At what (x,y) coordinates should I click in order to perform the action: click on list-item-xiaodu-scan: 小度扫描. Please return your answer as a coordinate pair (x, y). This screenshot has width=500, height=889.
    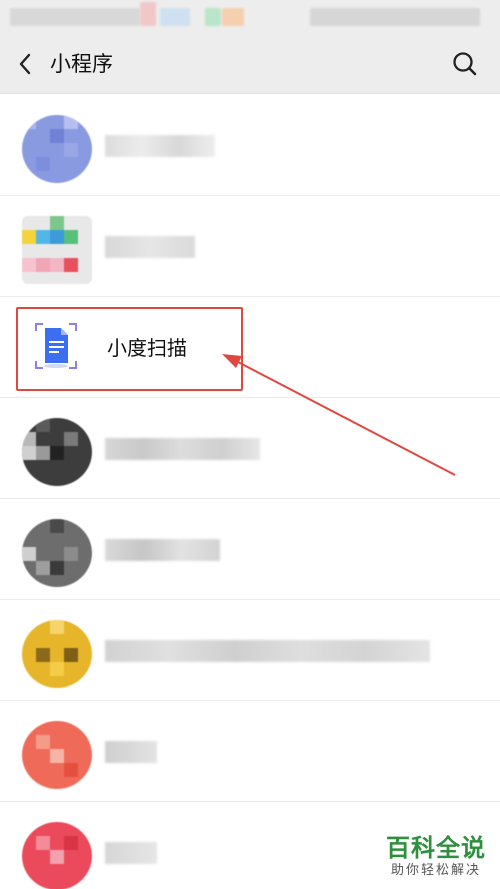
    Looking at the image, I should click on (250, 347).